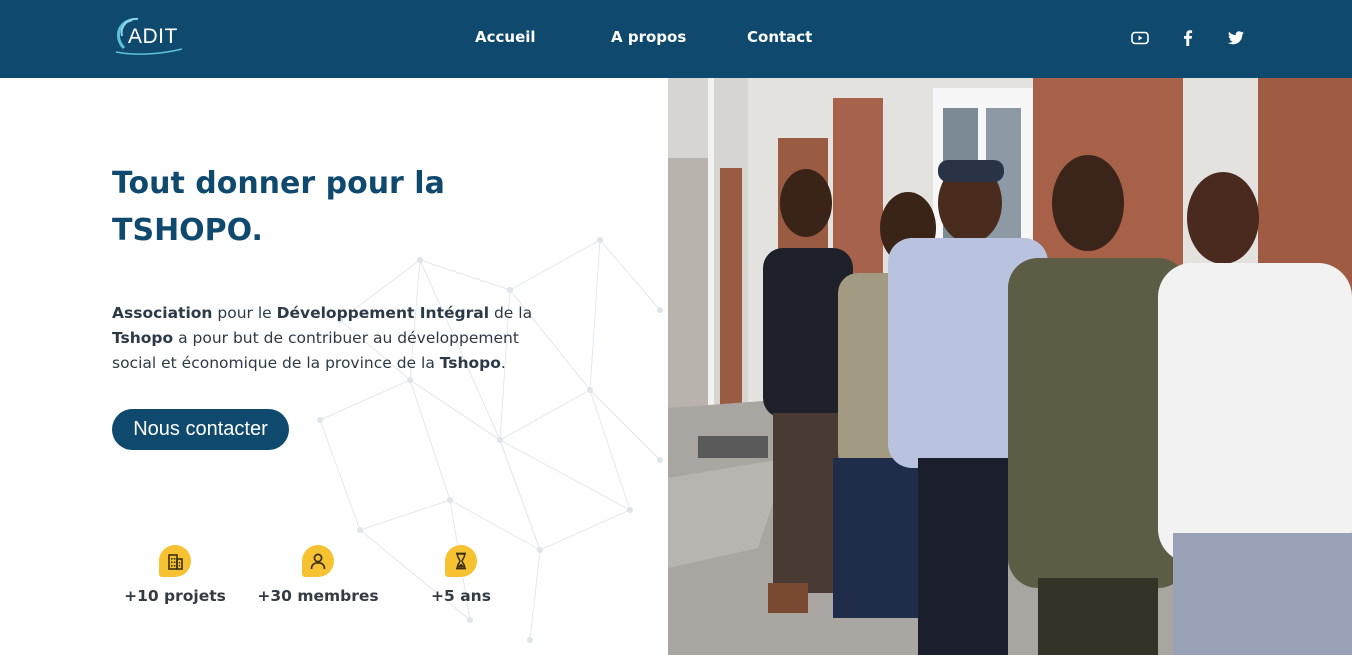  I want to click on facebook-icon, so click(1188, 38).